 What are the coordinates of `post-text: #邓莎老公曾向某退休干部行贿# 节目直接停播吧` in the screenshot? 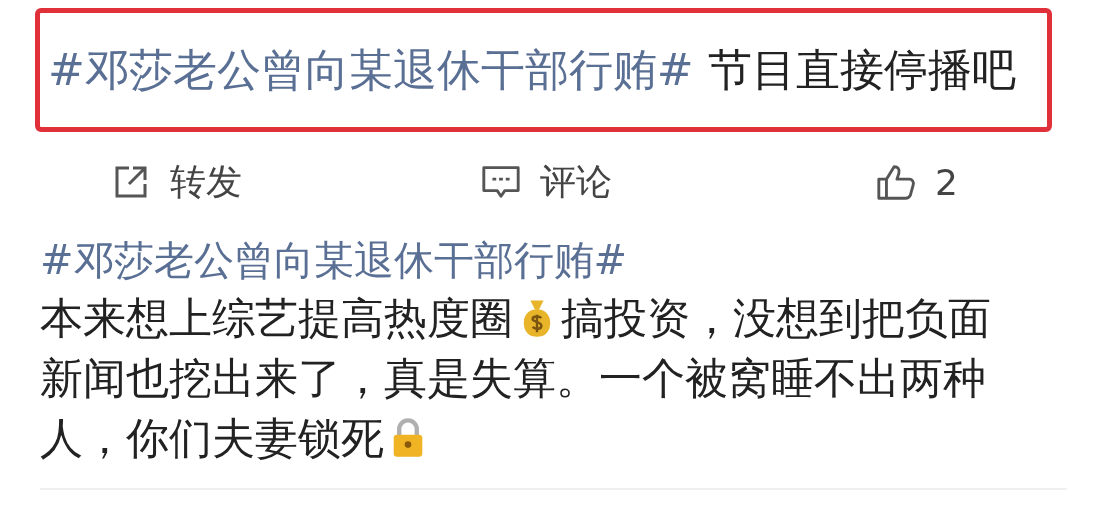 It's located at (532, 69).